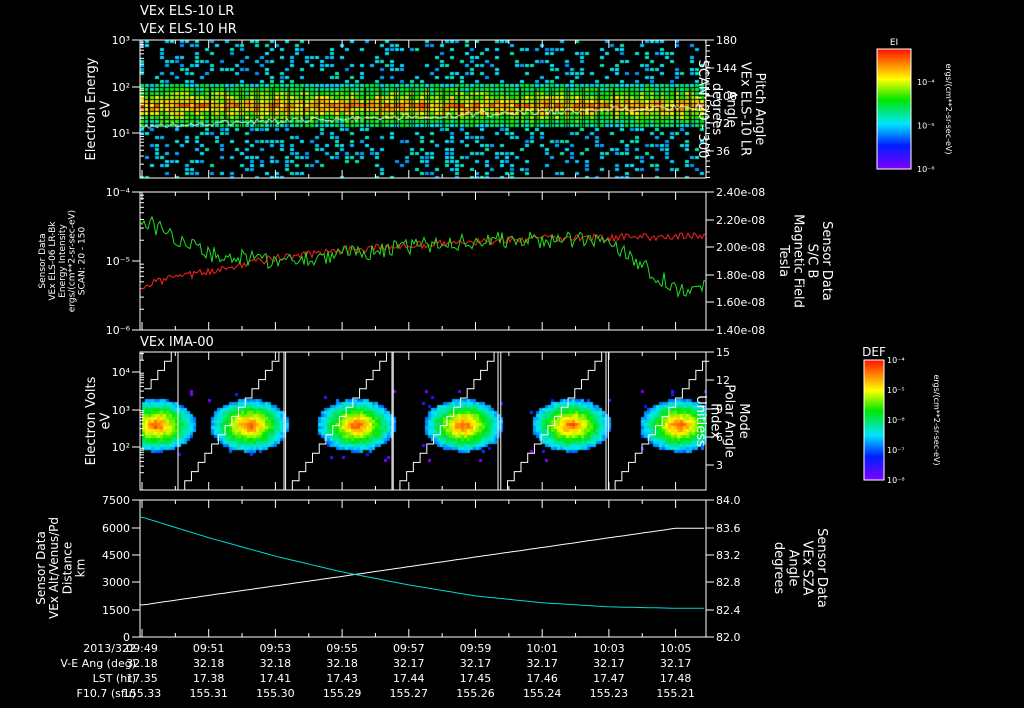  Describe the element at coordinates (723, 151) in the screenshot. I see `right-y-tick-label: 36` at that location.